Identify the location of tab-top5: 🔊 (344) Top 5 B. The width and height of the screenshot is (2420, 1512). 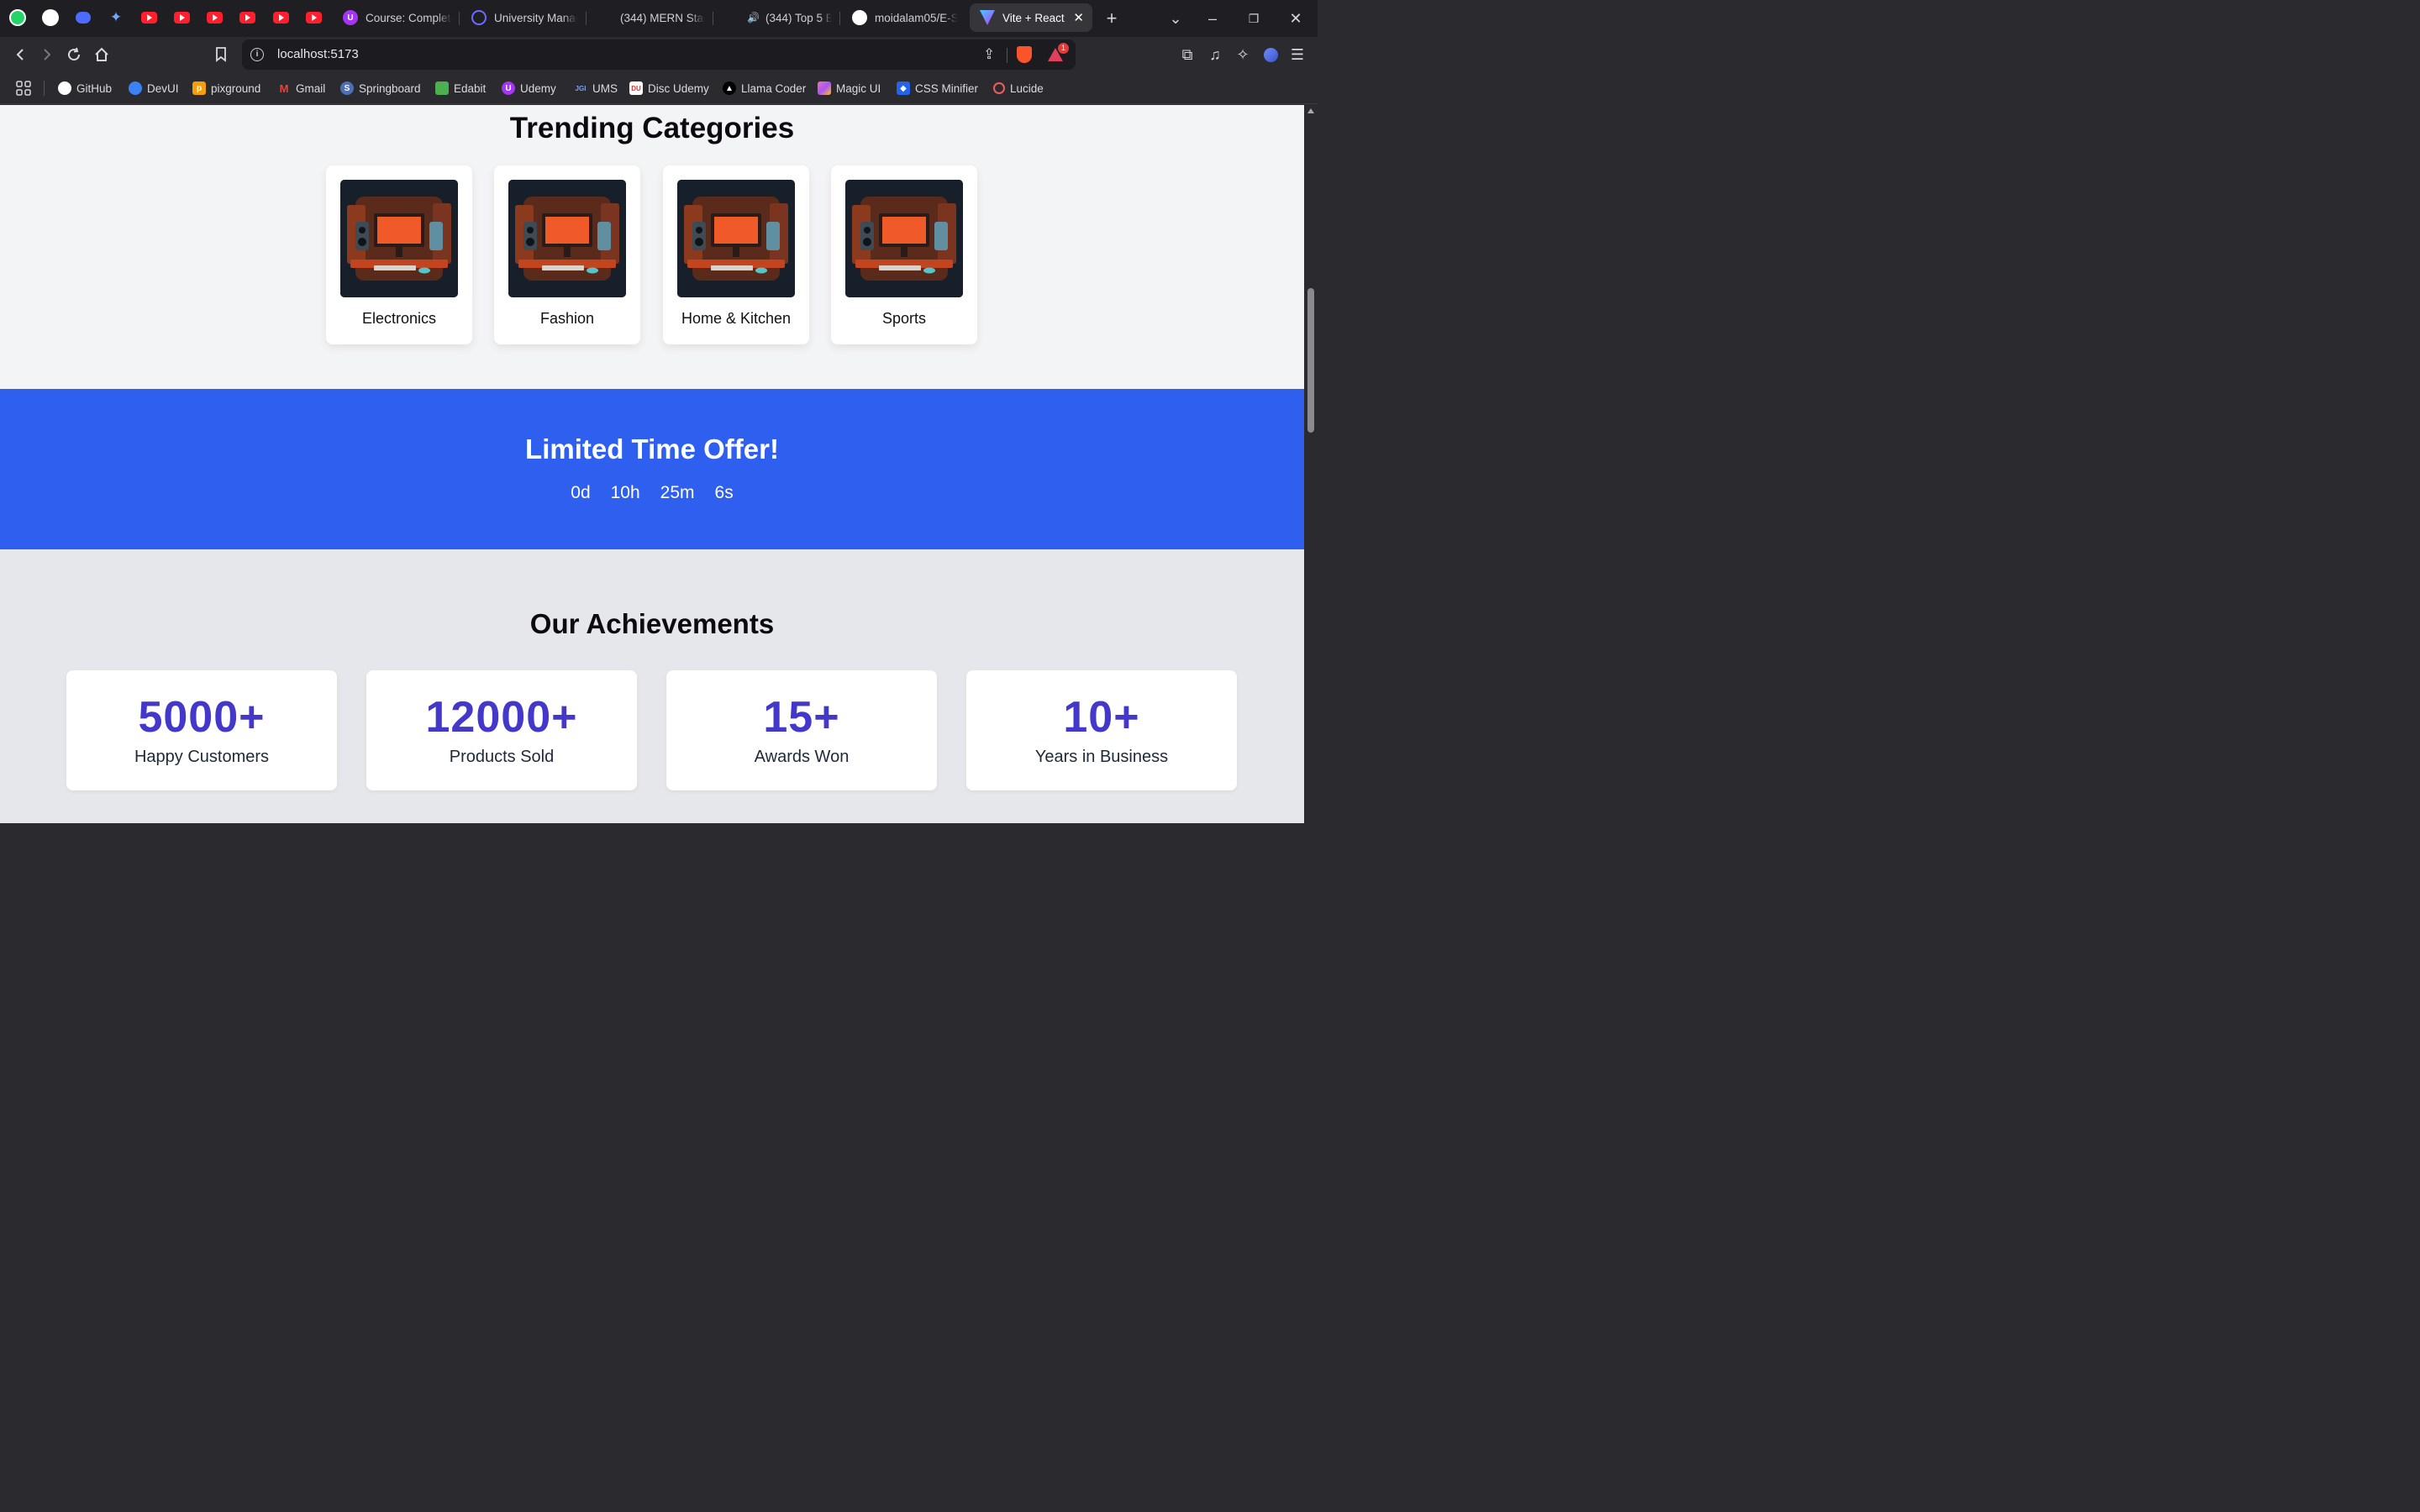
(778, 17).